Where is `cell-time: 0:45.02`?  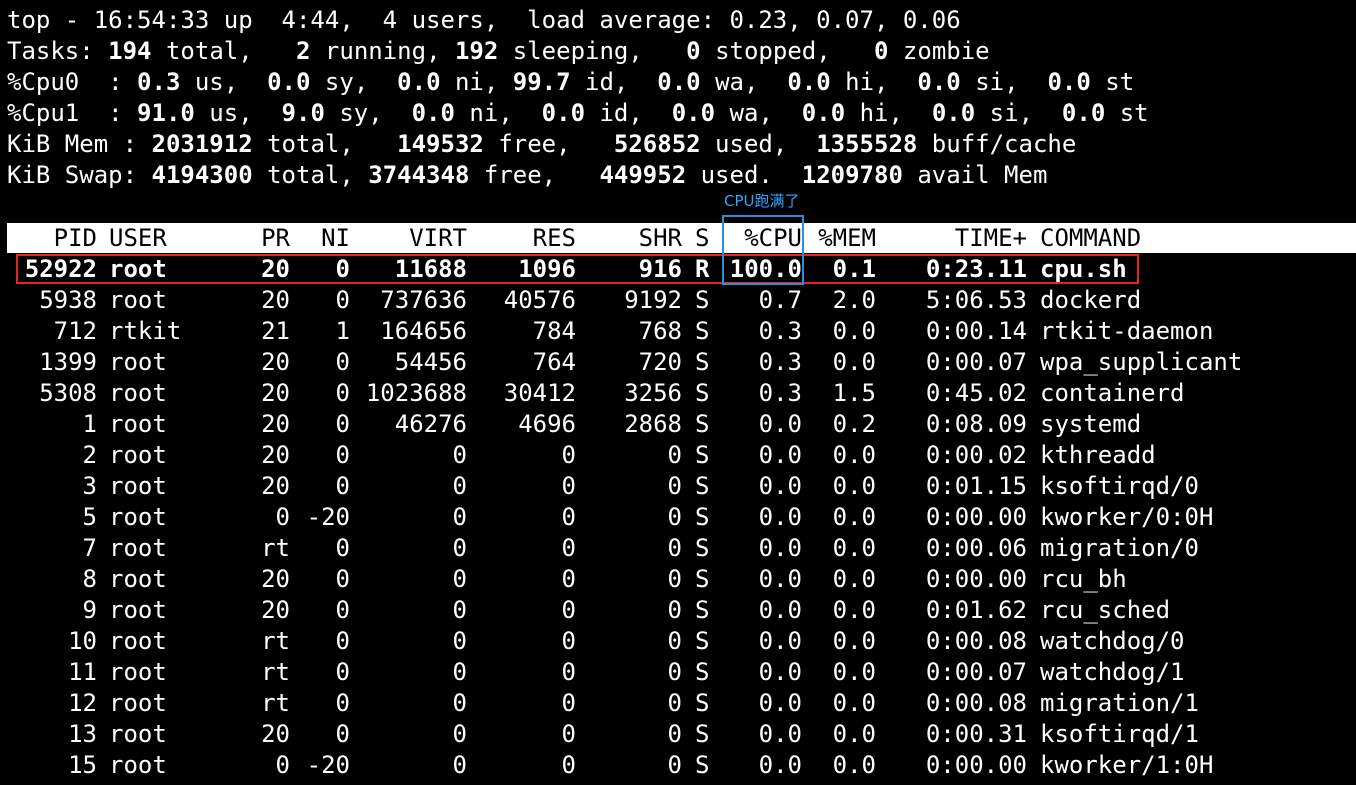 cell-time: 0:45.02 is located at coordinates (976, 393).